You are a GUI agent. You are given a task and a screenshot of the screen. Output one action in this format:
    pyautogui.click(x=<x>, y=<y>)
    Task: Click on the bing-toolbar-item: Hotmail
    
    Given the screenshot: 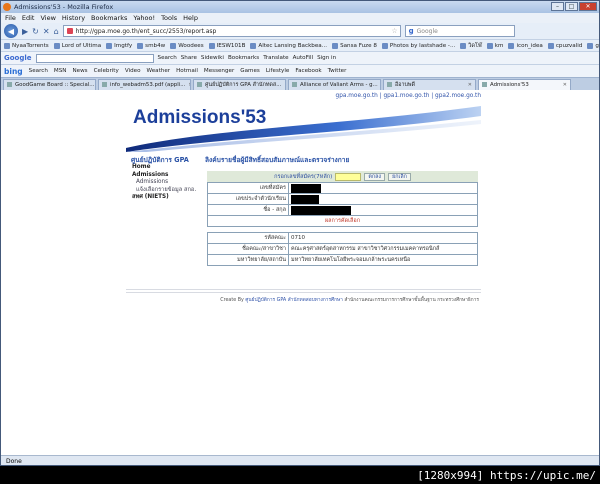 What is the action you would take?
    pyautogui.click(x=187, y=71)
    